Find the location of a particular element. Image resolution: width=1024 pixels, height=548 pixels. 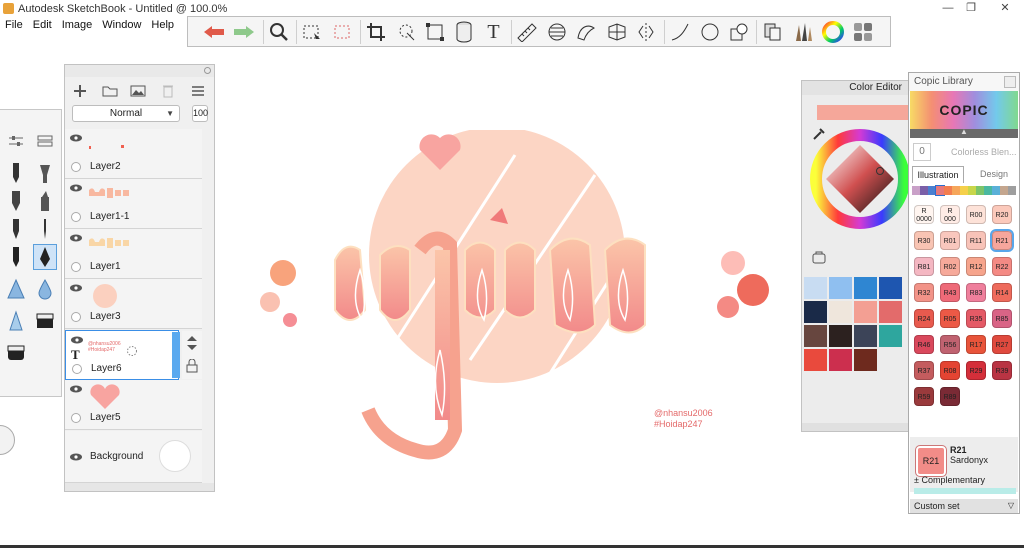

chisel-icon is located at coordinates (45, 201).